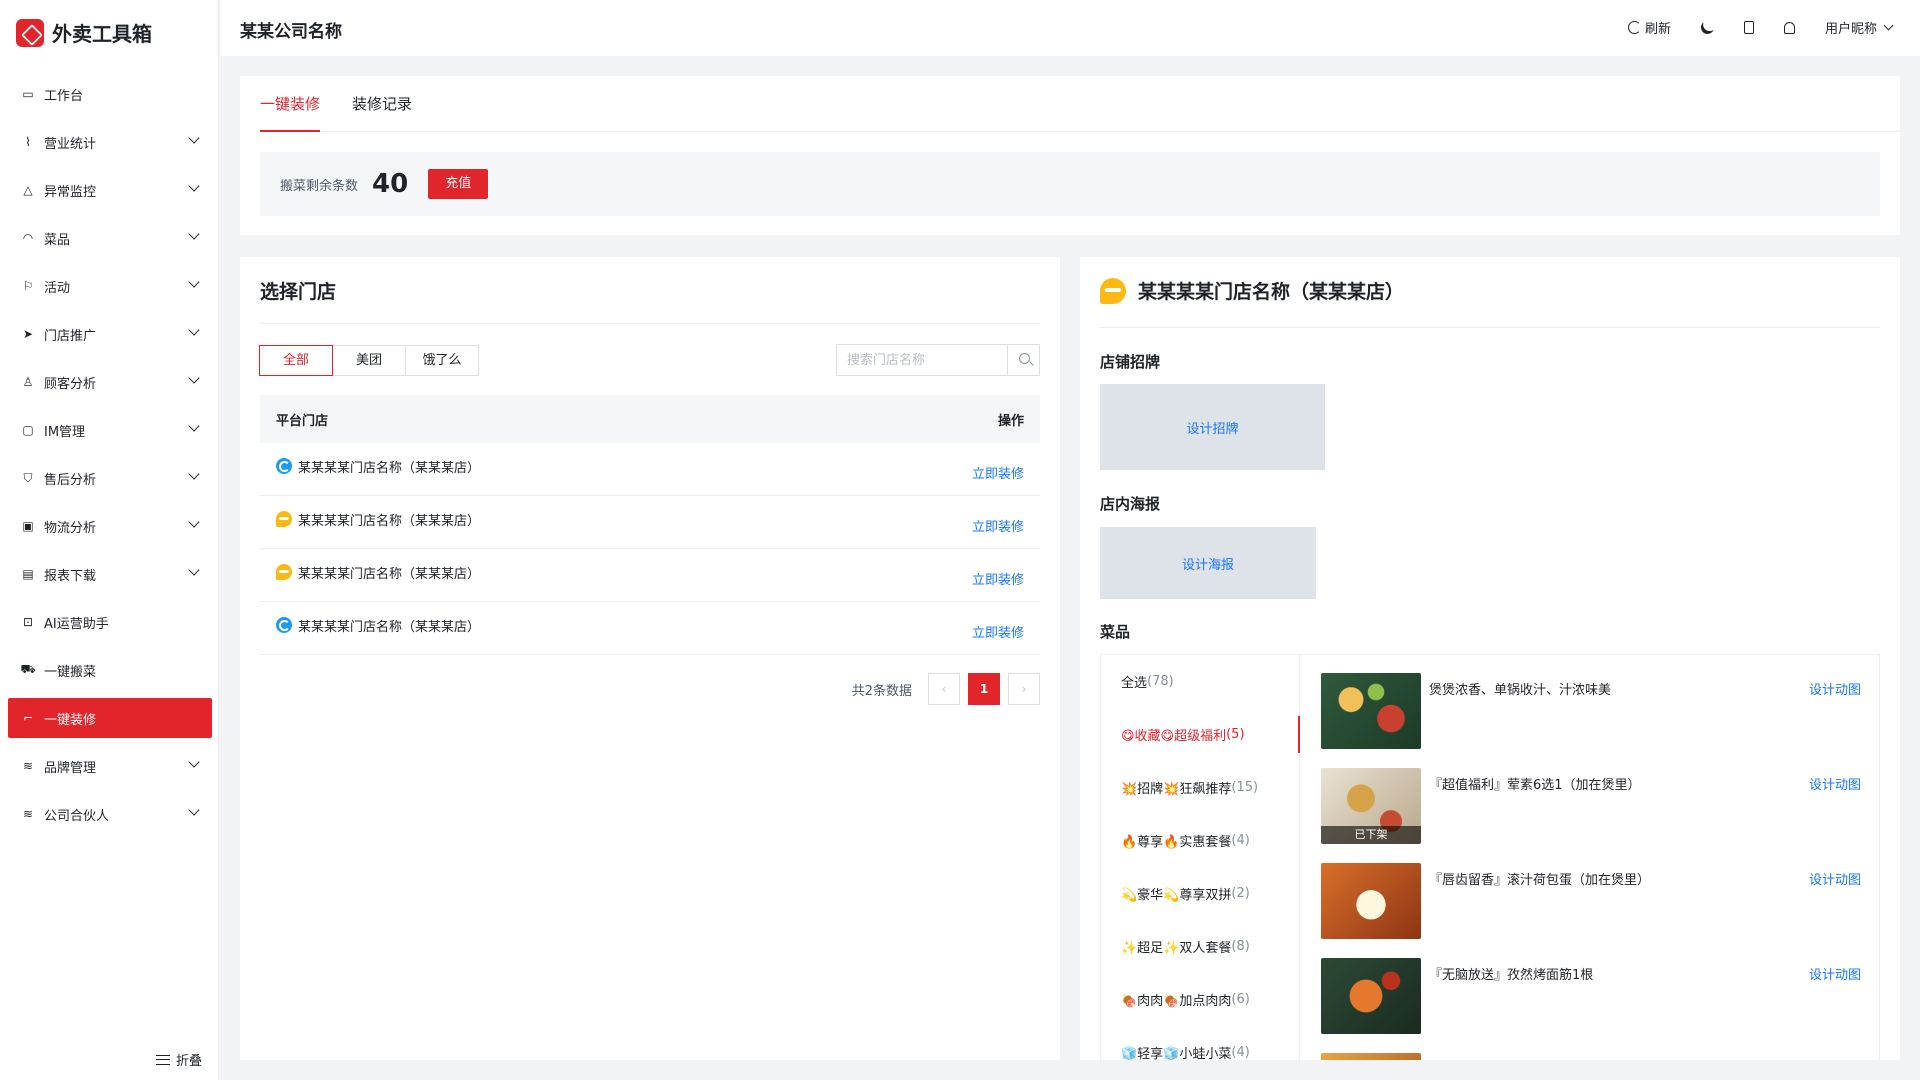  What do you see at coordinates (1240, 1052) in the screenshot?
I see `category-count: (4)` at bounding box center [1240, 1052].